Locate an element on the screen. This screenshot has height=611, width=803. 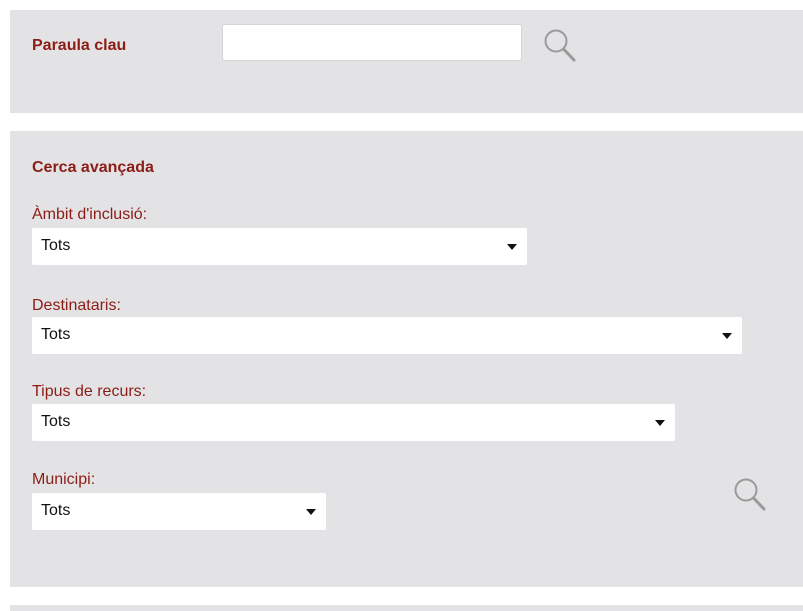
select-destinataris: Tots is located at coordinates (387, 335).